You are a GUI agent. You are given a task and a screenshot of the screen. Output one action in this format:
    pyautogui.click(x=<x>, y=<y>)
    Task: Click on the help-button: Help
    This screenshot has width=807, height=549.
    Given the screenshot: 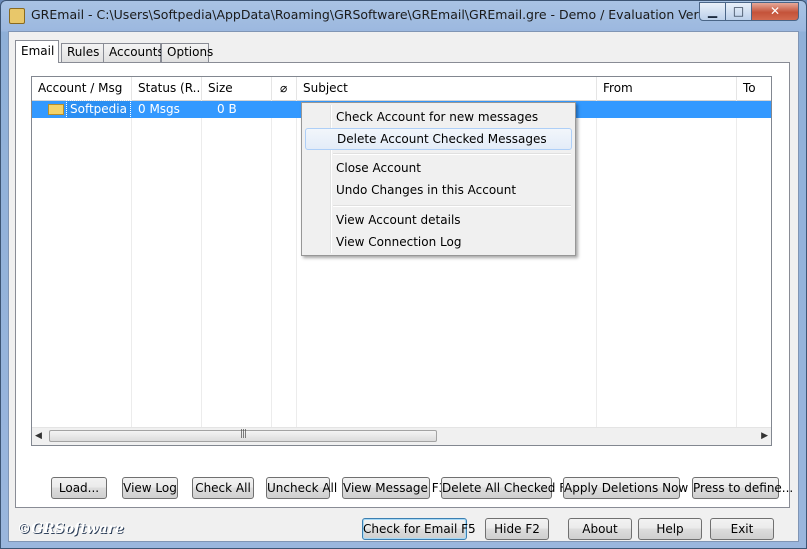 What is the action you would take?
    pyautogui.click(x=670, y=529)
    